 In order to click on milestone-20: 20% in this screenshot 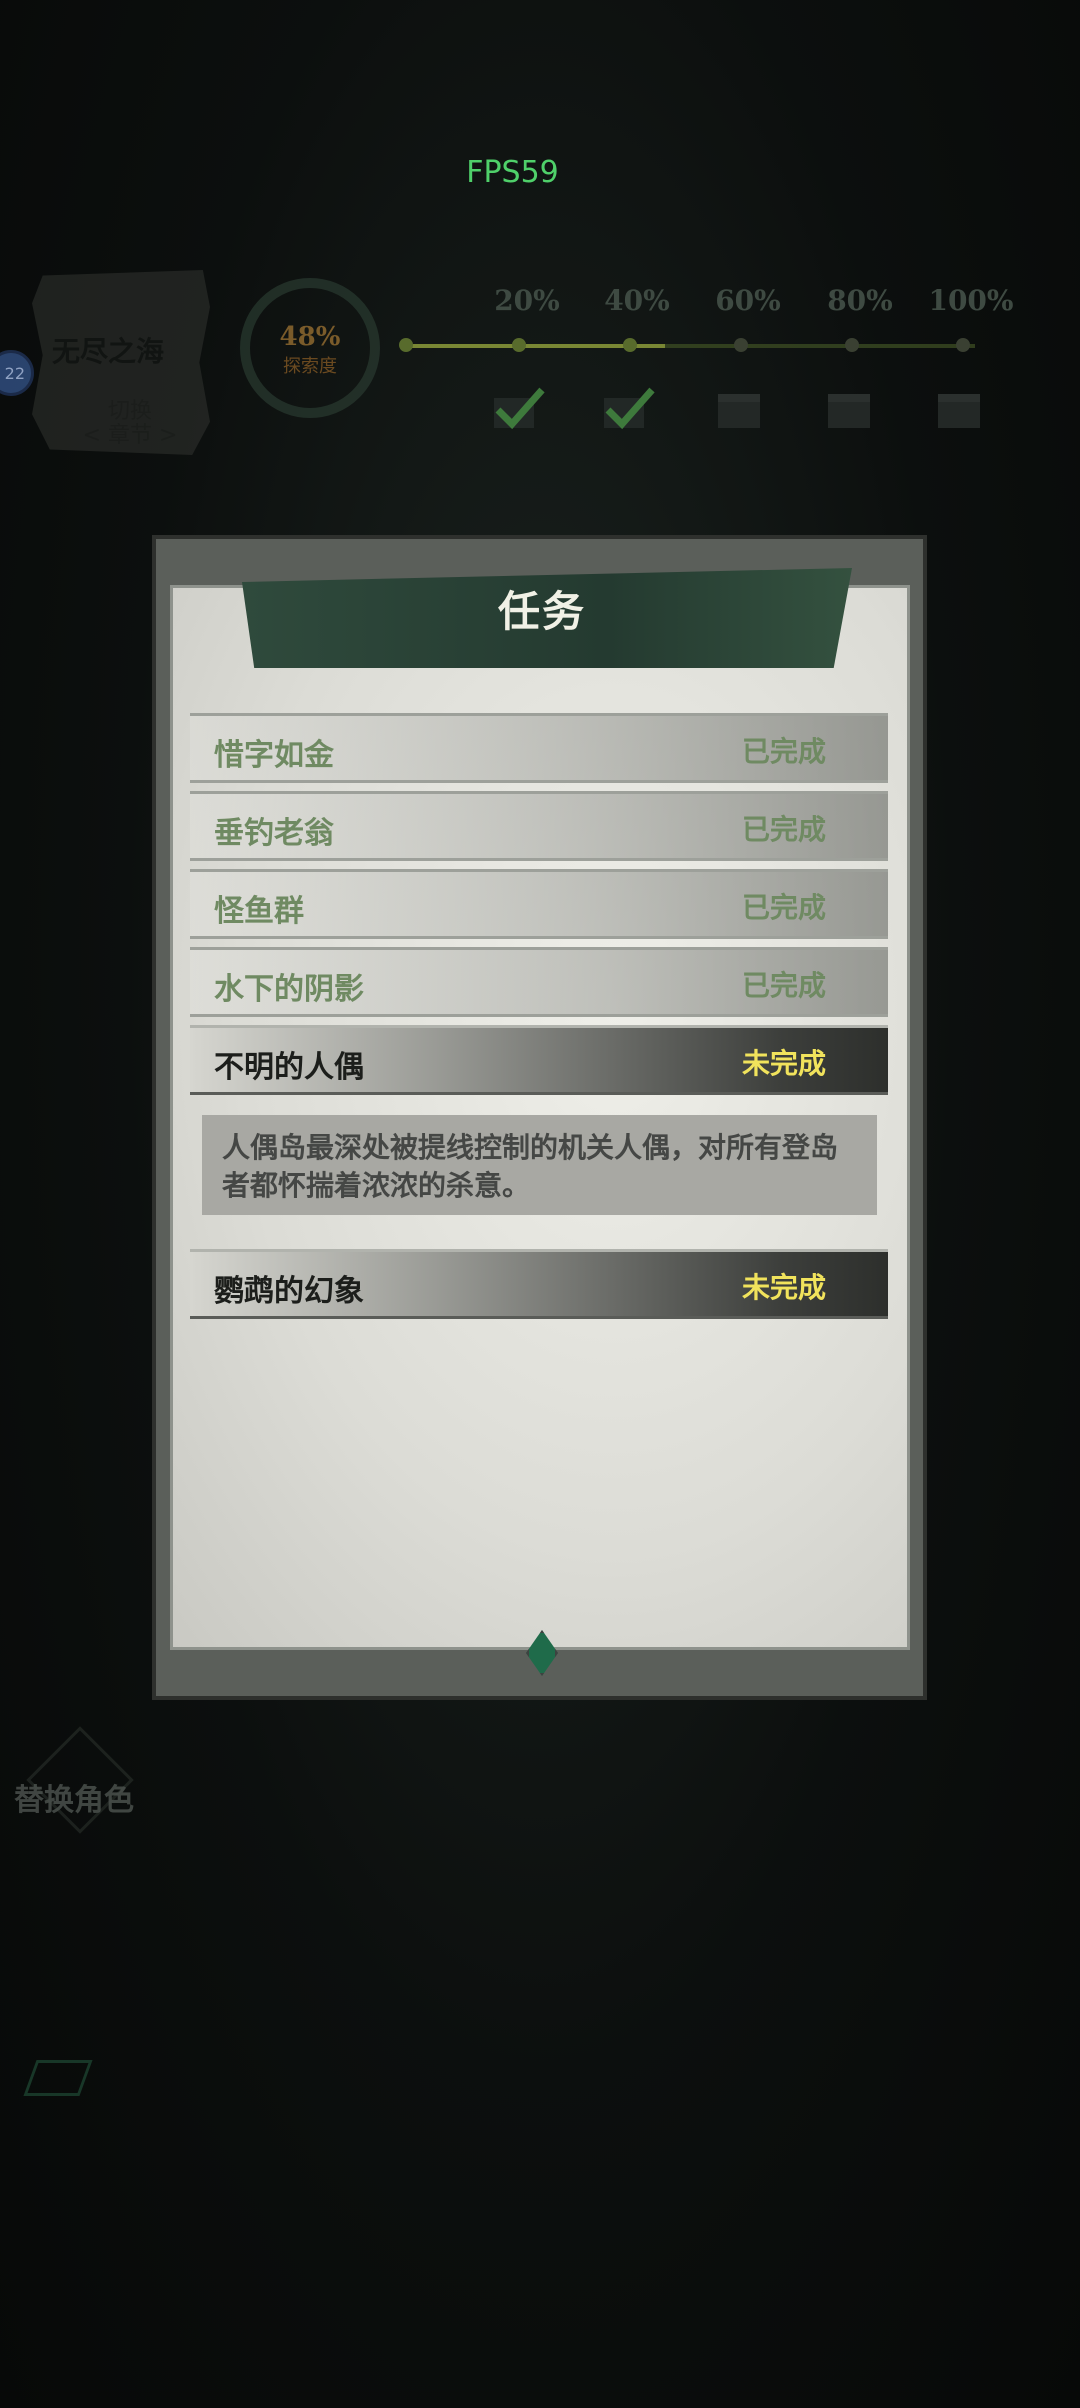, I will do `click(527, 300)`.